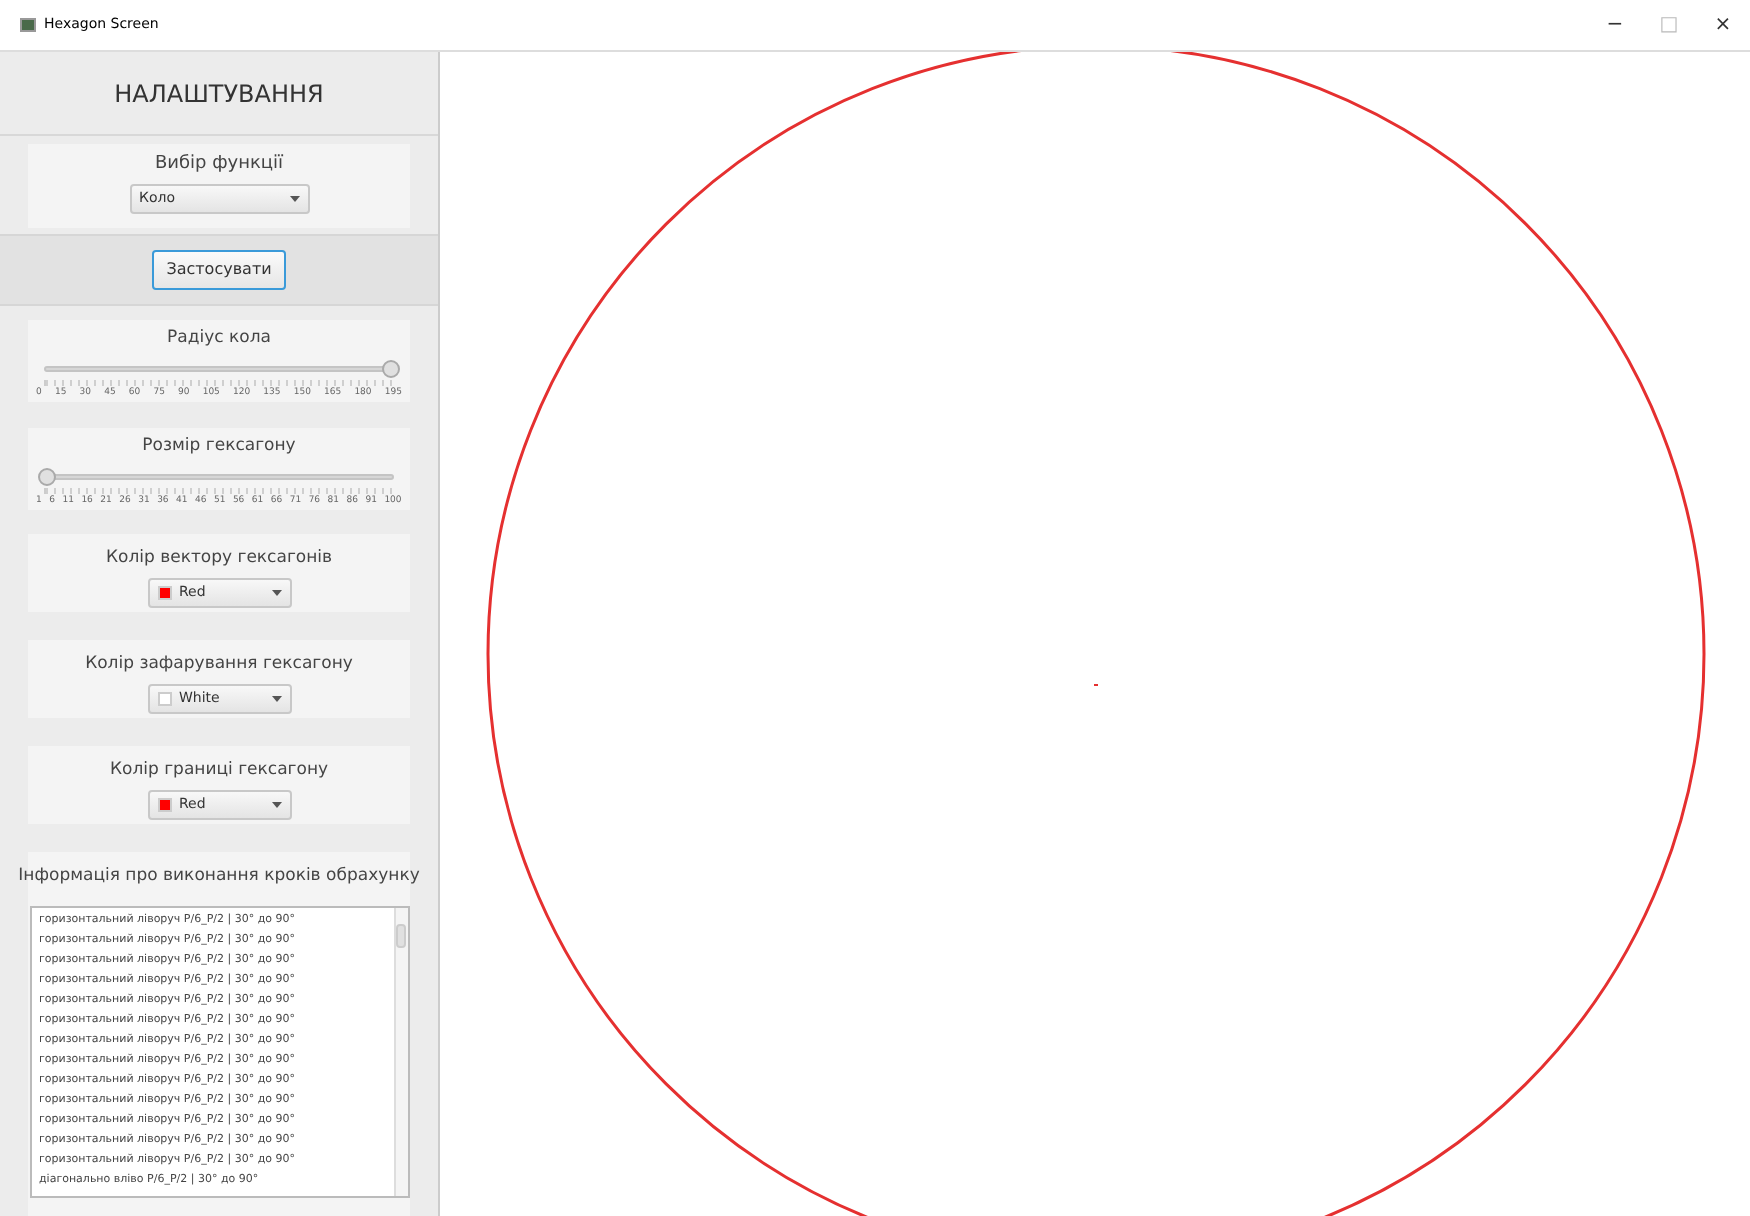 The image size is (1750, 1216). I want to click on scrollbar, so click(400, 1051).